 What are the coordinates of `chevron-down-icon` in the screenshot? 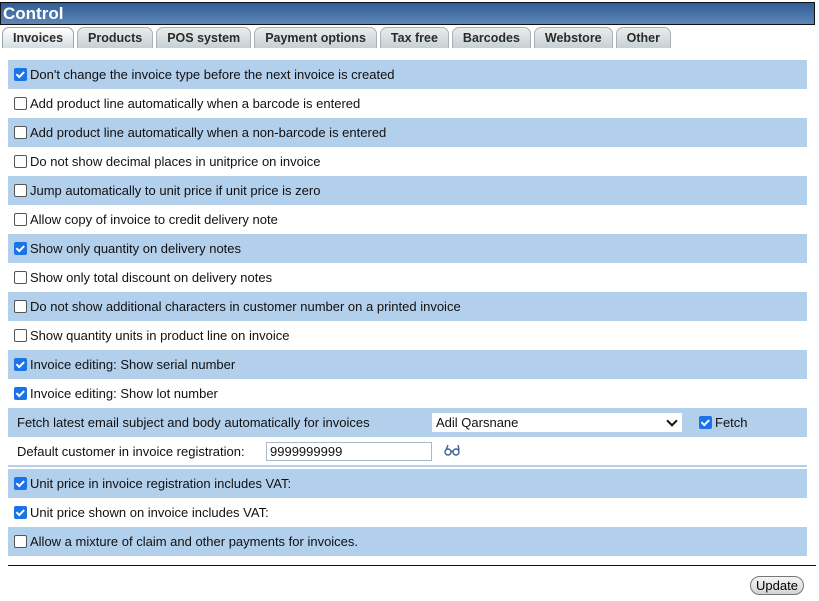 It's located at (672, 420).